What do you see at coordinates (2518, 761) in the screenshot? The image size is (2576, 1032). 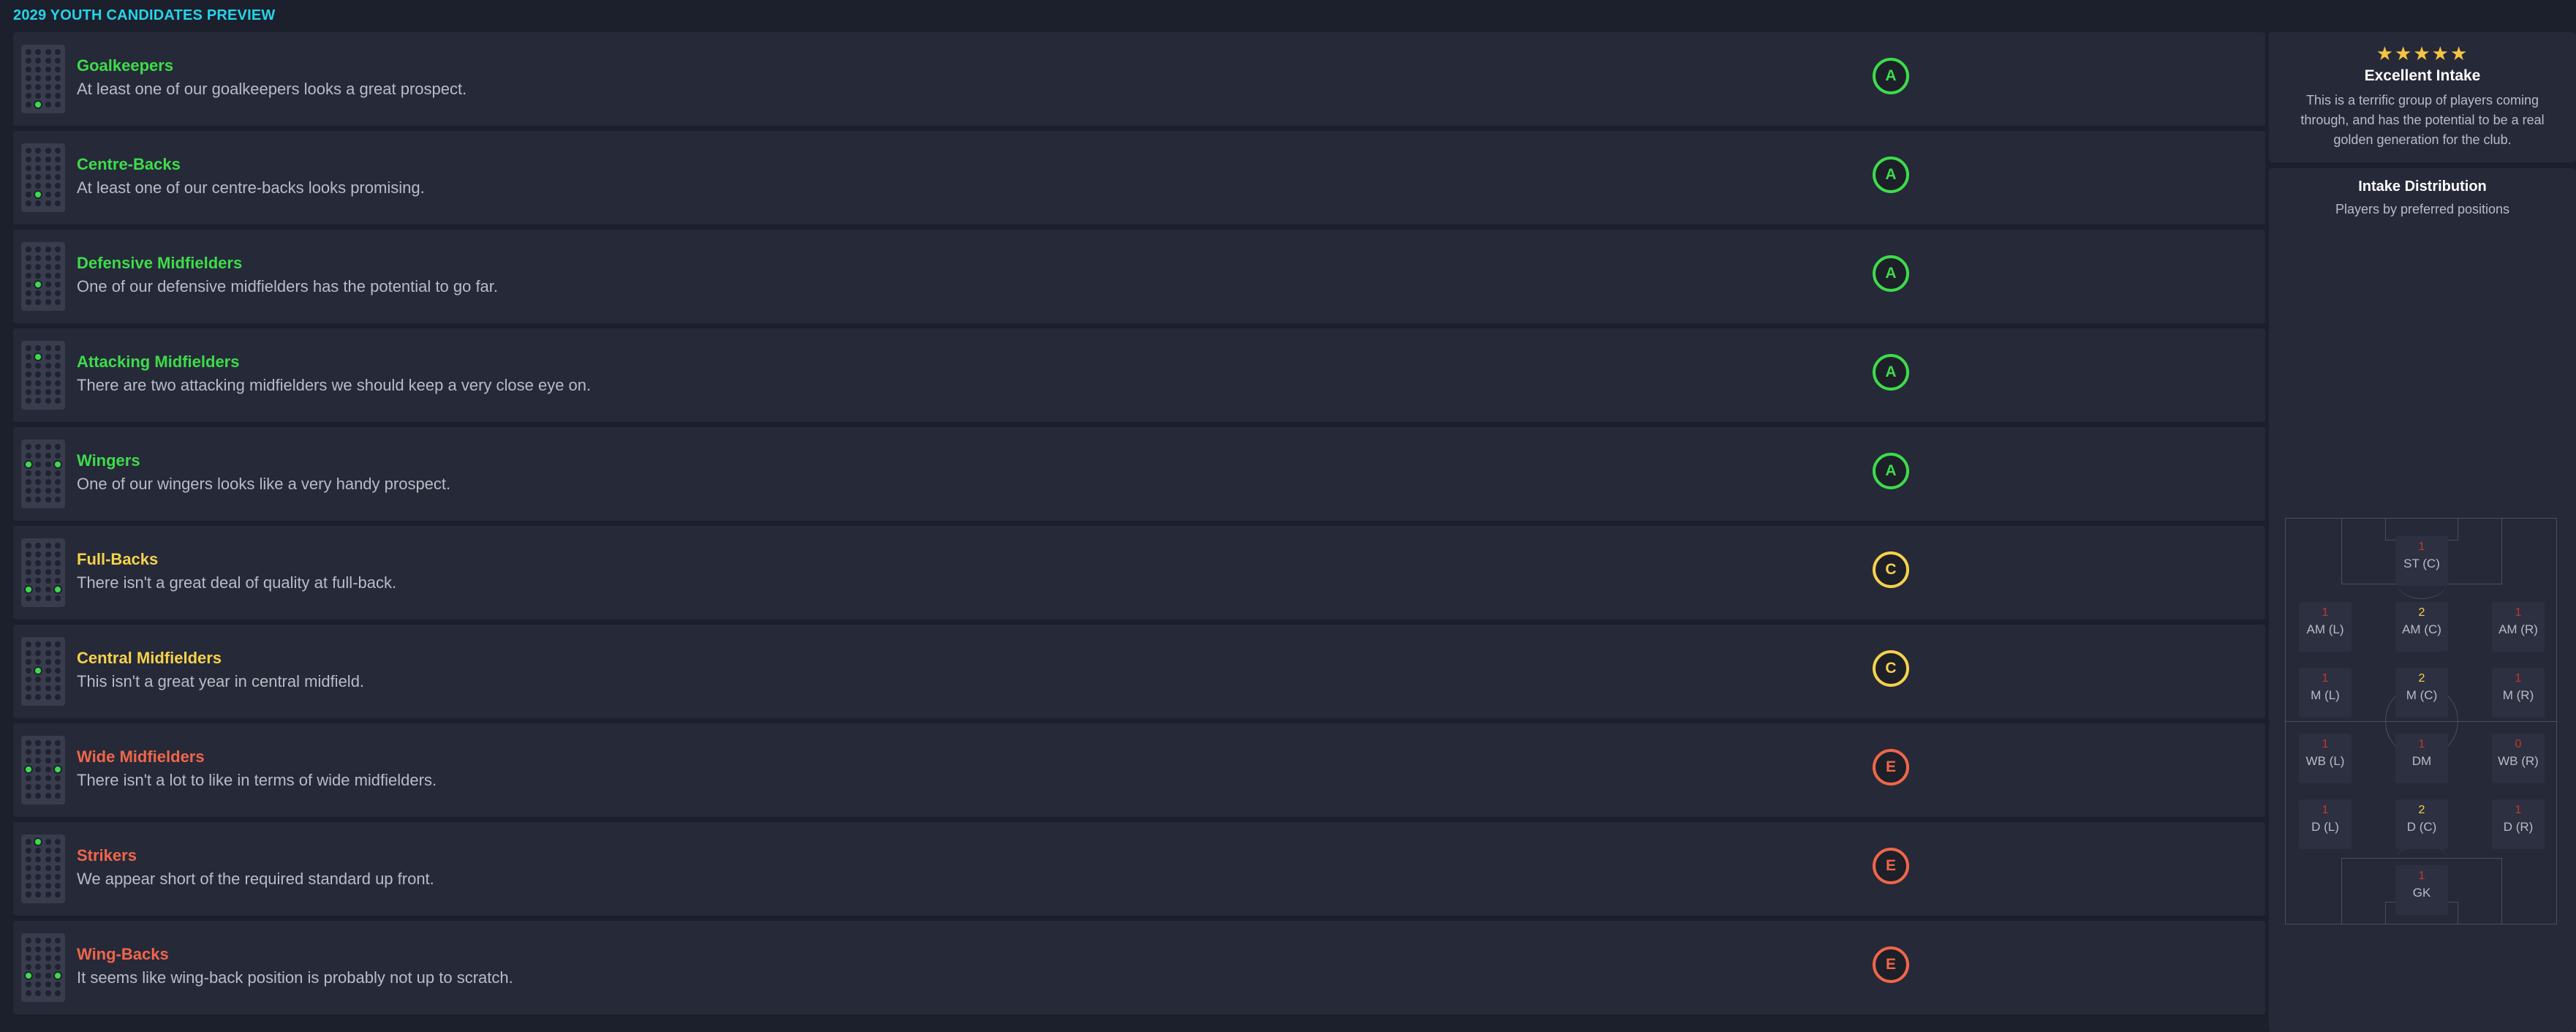 I see `position-label: WB (R)` at bounding box center [2518, 761].